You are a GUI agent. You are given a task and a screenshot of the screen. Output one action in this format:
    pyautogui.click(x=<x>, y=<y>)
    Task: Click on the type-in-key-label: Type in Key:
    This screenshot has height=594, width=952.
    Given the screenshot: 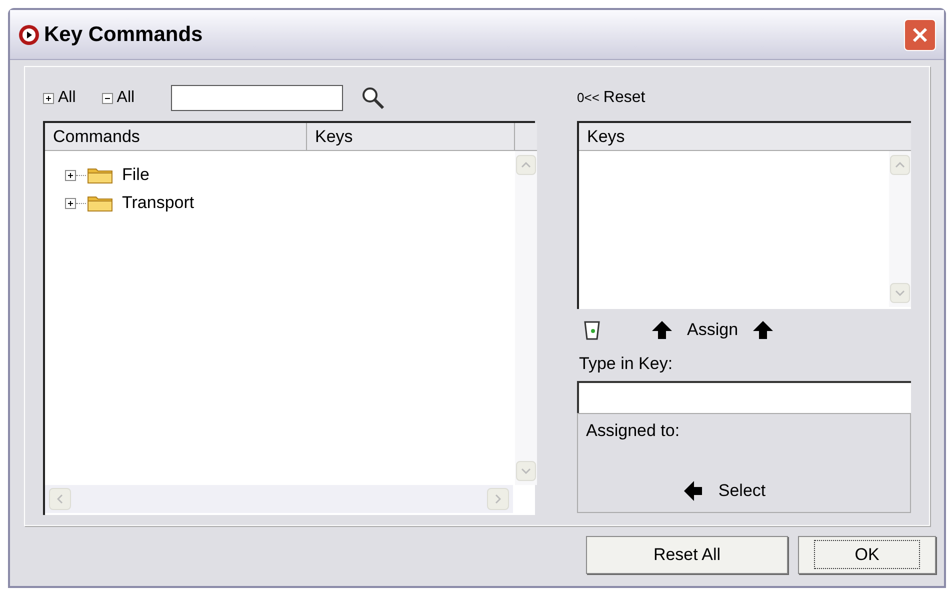 What is the action you would take?
    pyautogui.click(x=626, y=364)
    